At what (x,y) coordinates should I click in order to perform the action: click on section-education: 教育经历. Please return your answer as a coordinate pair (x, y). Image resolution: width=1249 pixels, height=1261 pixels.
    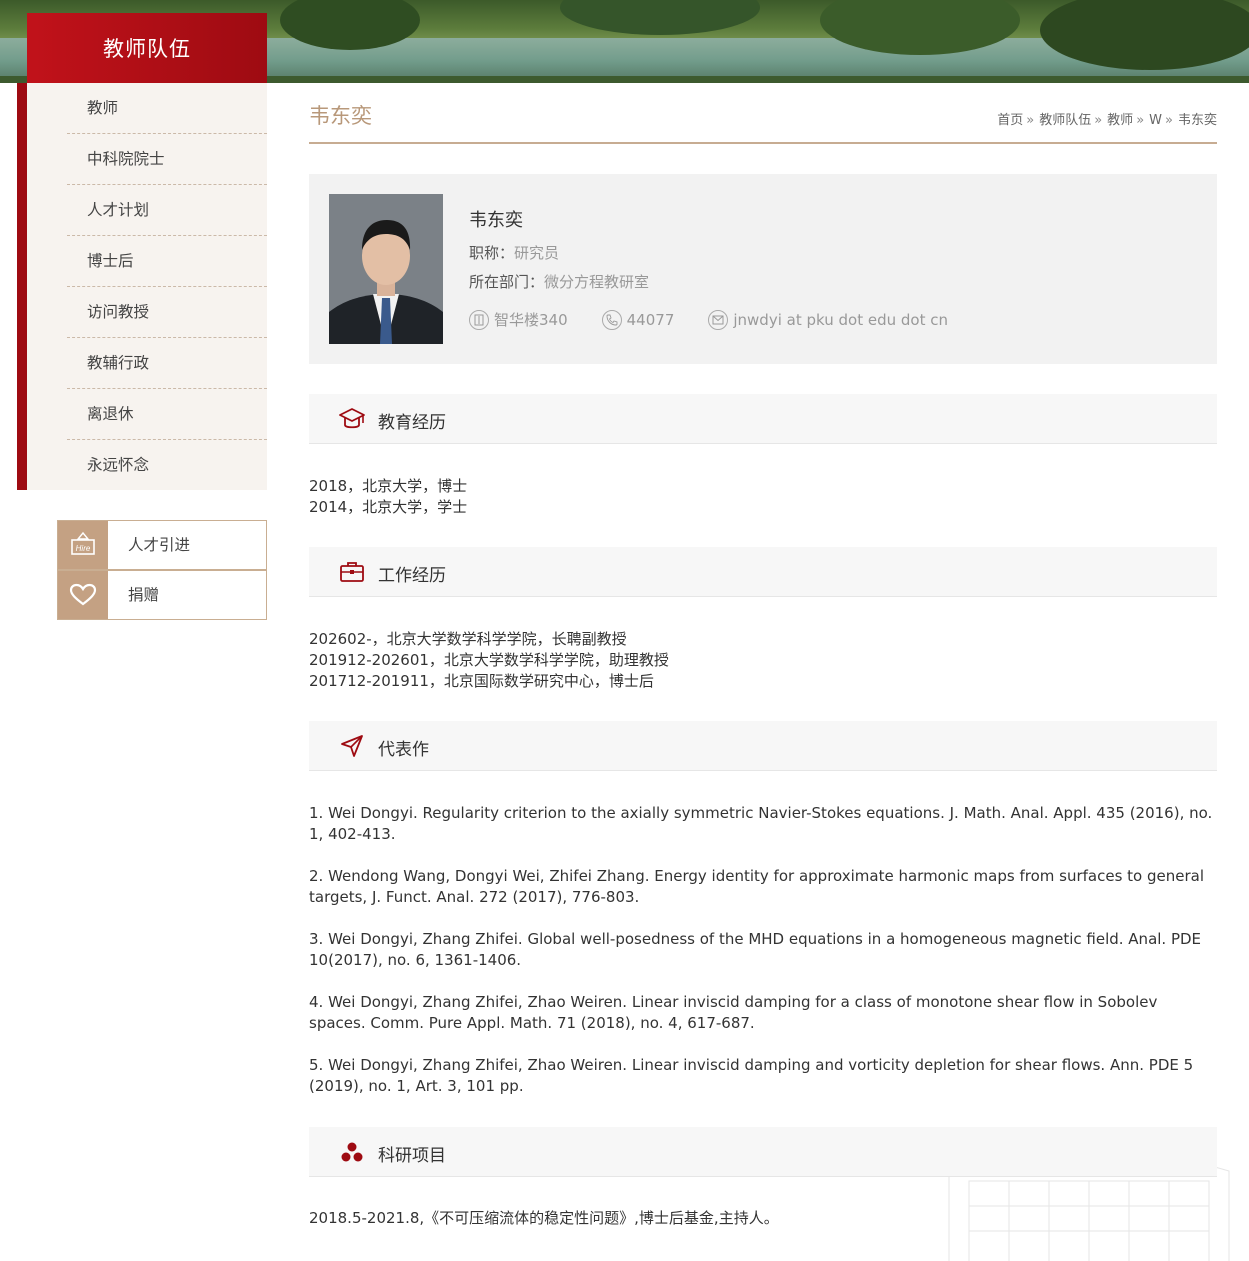
    Looking at the image, I should click on (763, 419).